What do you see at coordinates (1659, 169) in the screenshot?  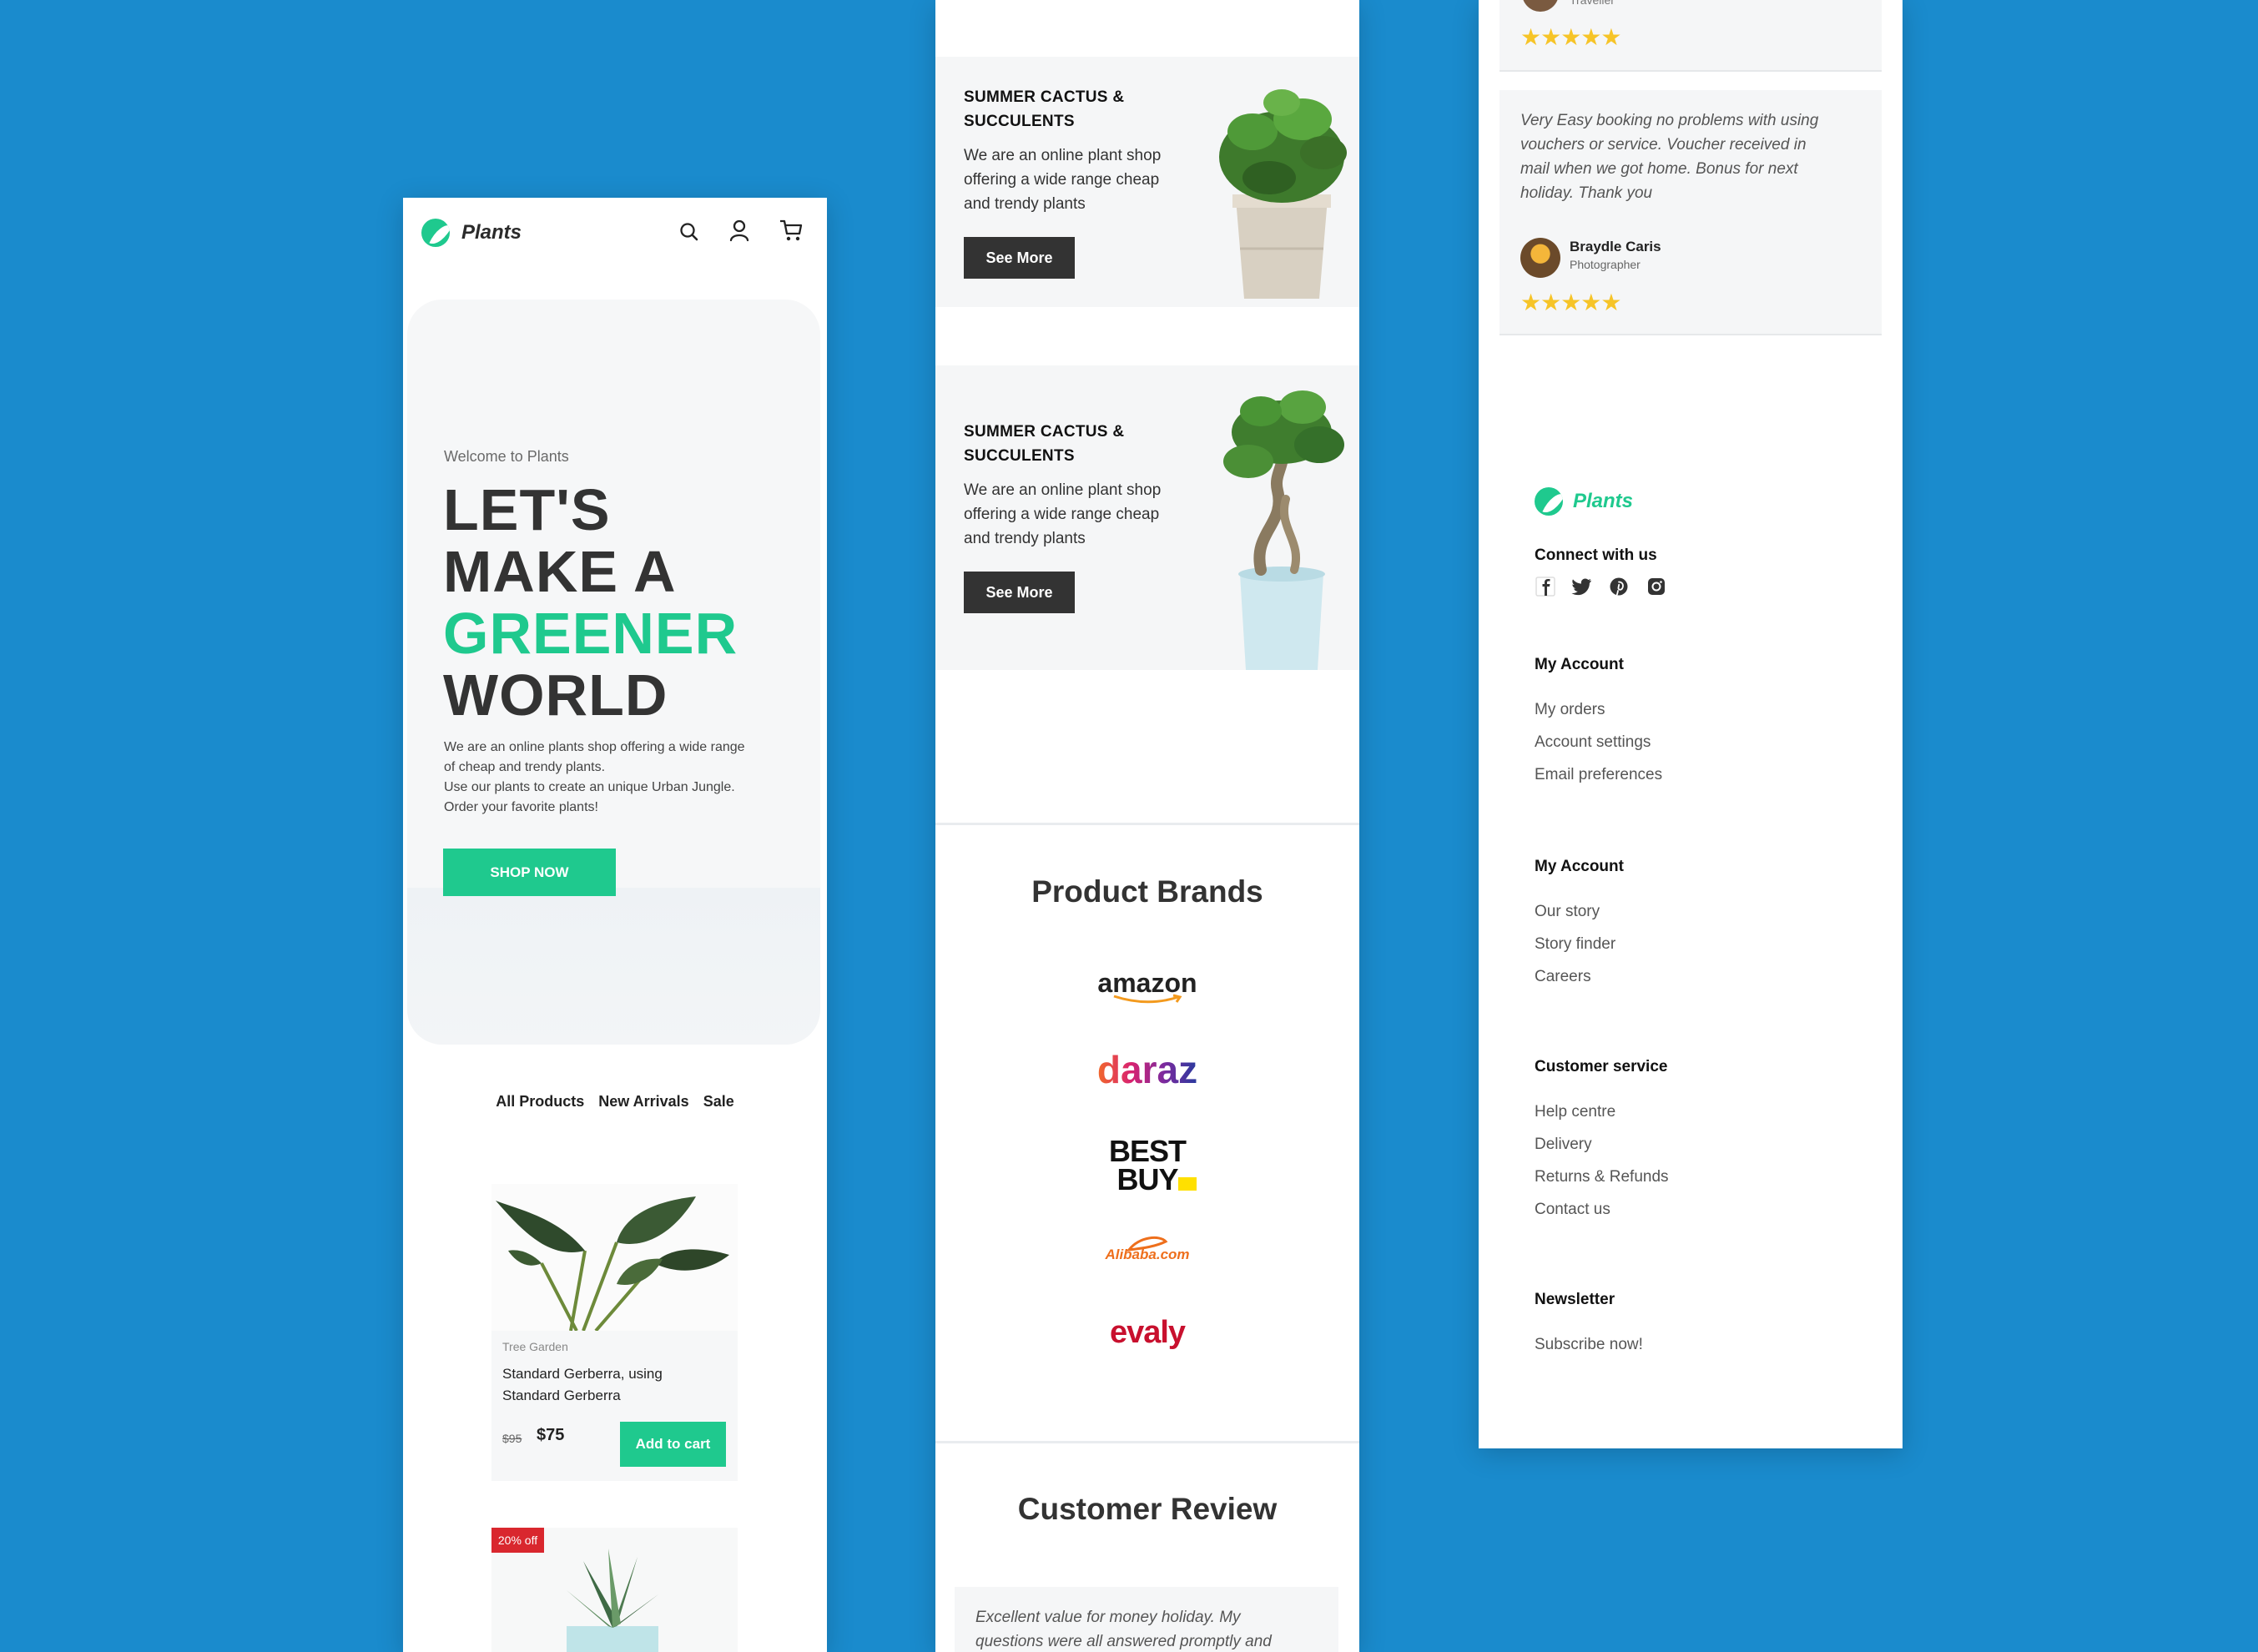 I see `review-text-line: mail when we got home. Bonus for next` at bounding box center [1659, 169].